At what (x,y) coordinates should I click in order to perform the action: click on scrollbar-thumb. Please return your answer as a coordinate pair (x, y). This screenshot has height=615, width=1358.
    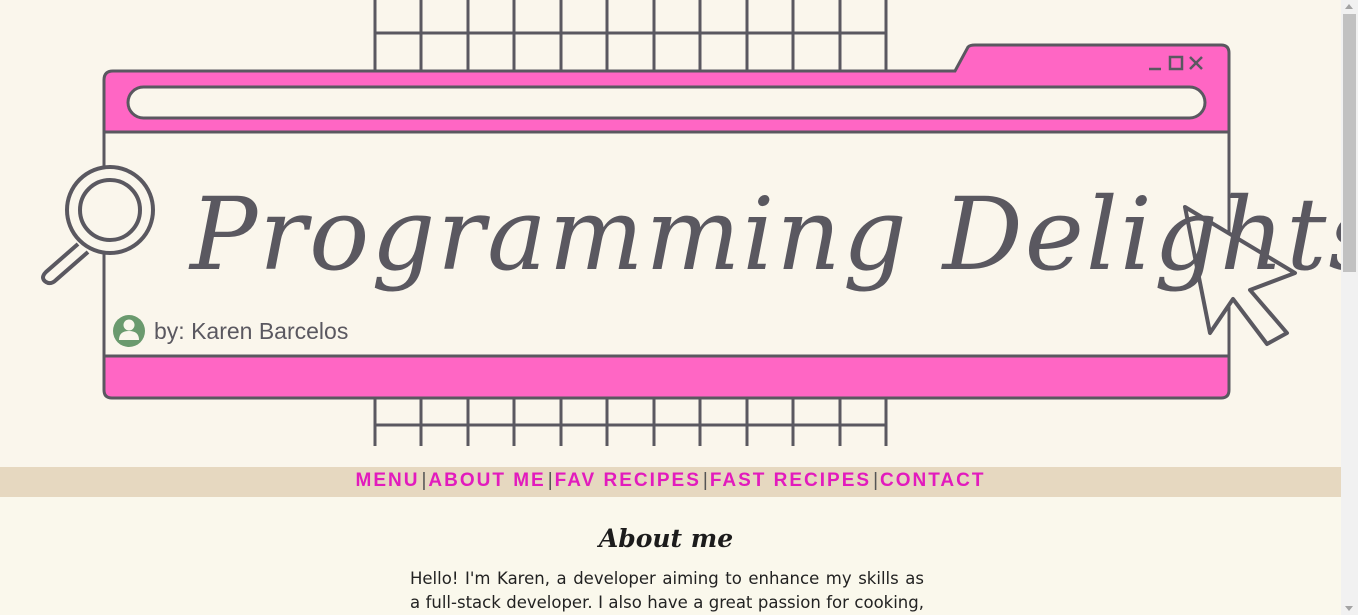
    Looking at the image, I should click on (1349, 143).